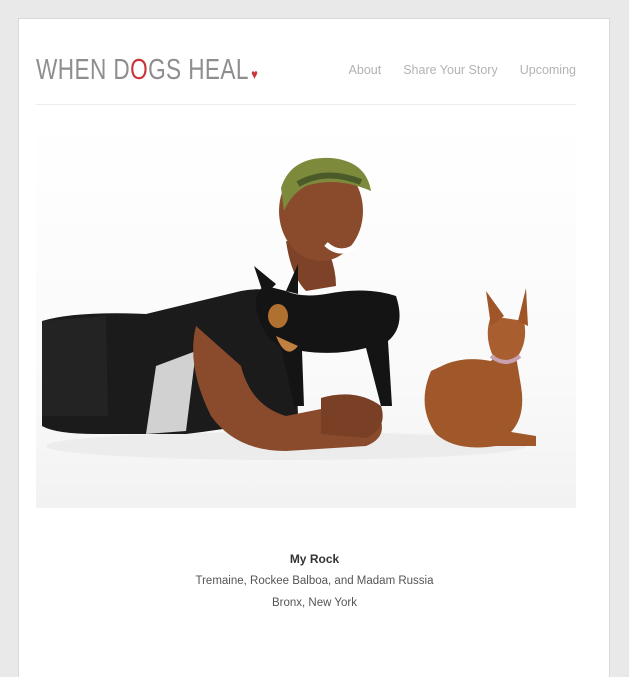 Image resolution: width=629 pixels, height=677 pixels. Describe the element at coordinates (306, 104) in the screenshot. I see `header-divider` at that location.